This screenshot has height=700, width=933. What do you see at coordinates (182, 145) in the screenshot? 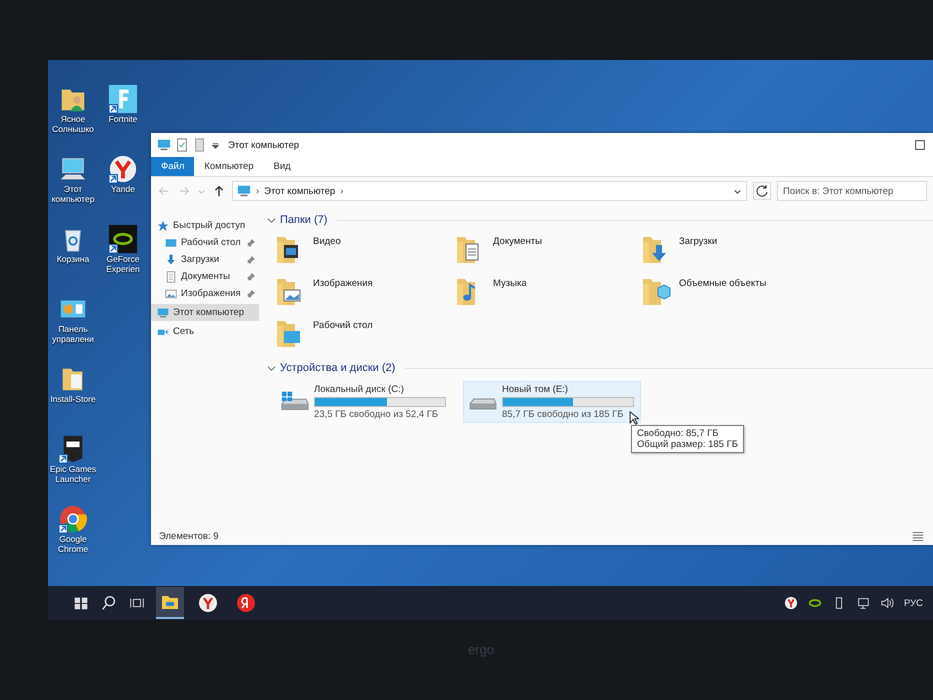
I see `properties-icon` at bounding box center [182, 145].